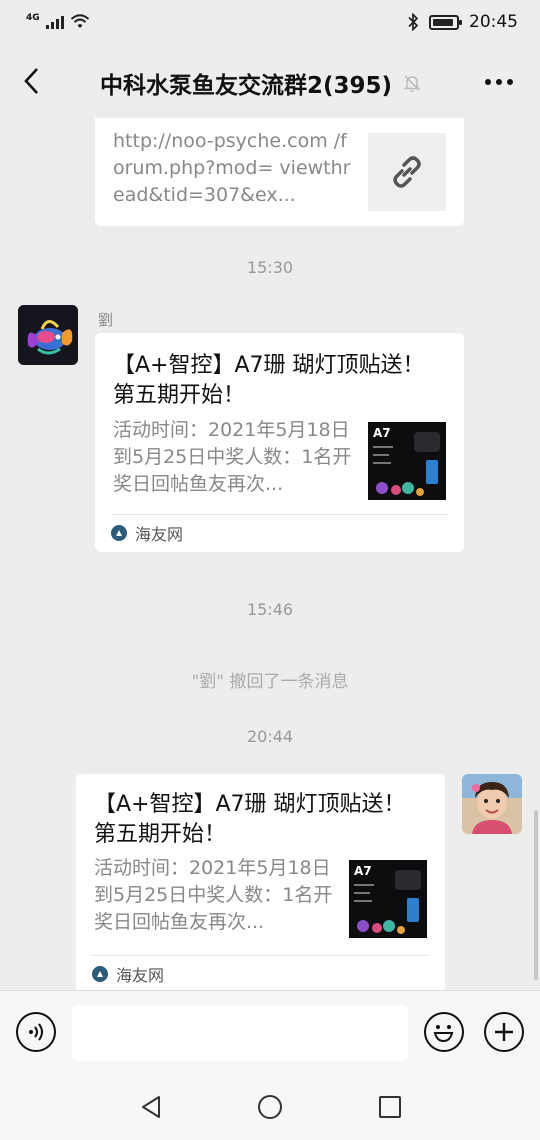 This screenshot has height=1140, width=540. I want to click on link-thumbnail, so click(407, 172).